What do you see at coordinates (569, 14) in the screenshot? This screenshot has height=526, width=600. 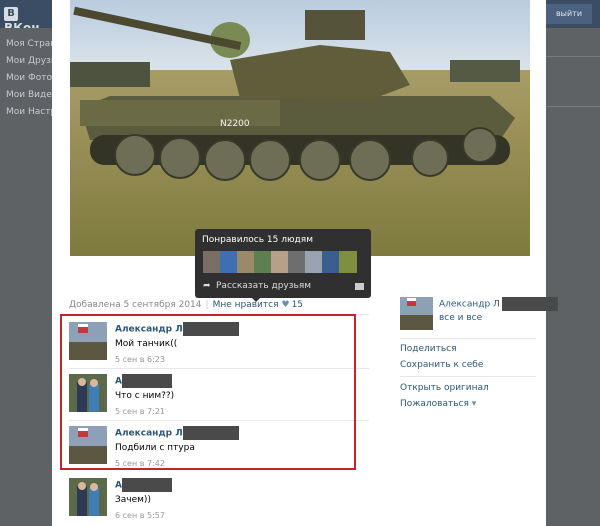 I see `logout-button: выйти` at bounding box center [569, 14].